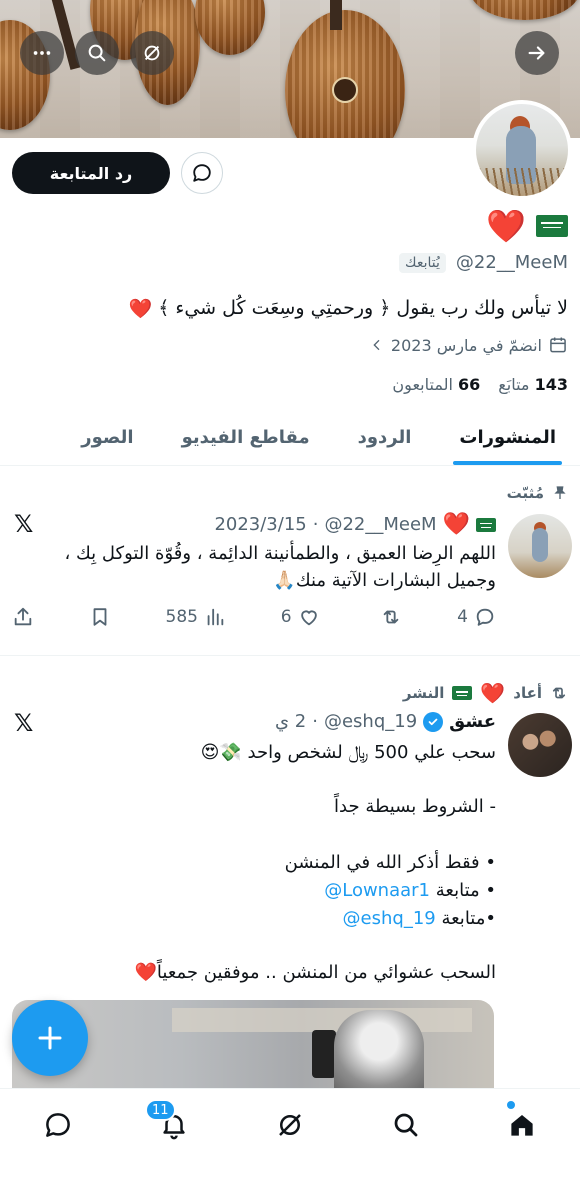 Image resolution: width=580 pixels, height=1200 pixels. Describe the element at coordinates (260, 524) in the screenshot. I see `post-date: 2023/3/15` at that location.